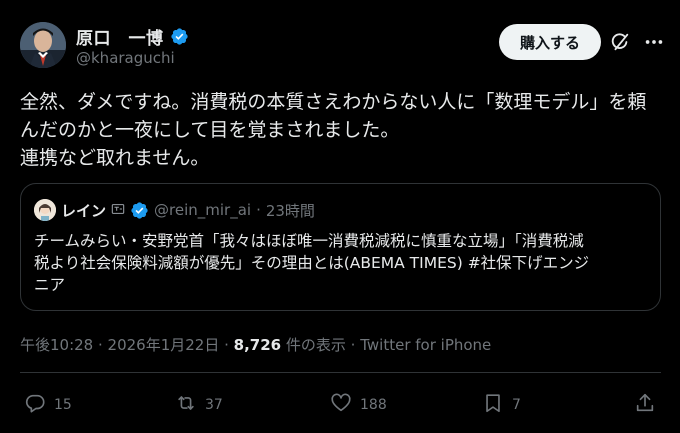 Image resolution: width=680 pixels, height=433 pixels. Describe the element at coordinates (35, 405) in the screenshot. I see `reply-icon` at that location.